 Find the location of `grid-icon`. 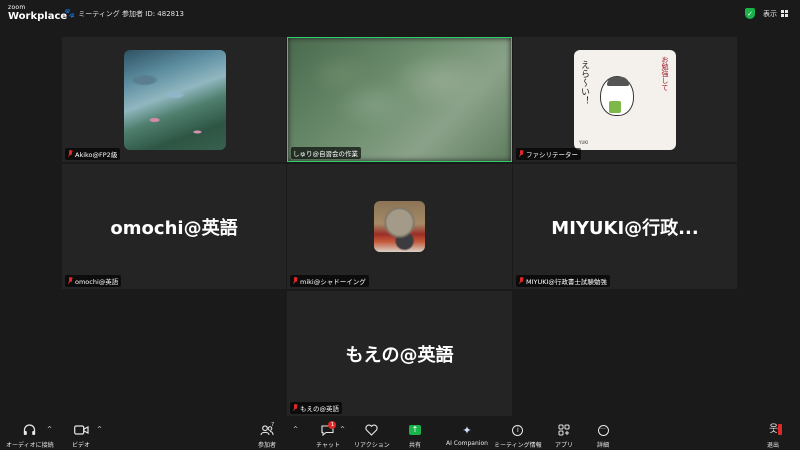

grid-icon is located at coordinates (784, 13).